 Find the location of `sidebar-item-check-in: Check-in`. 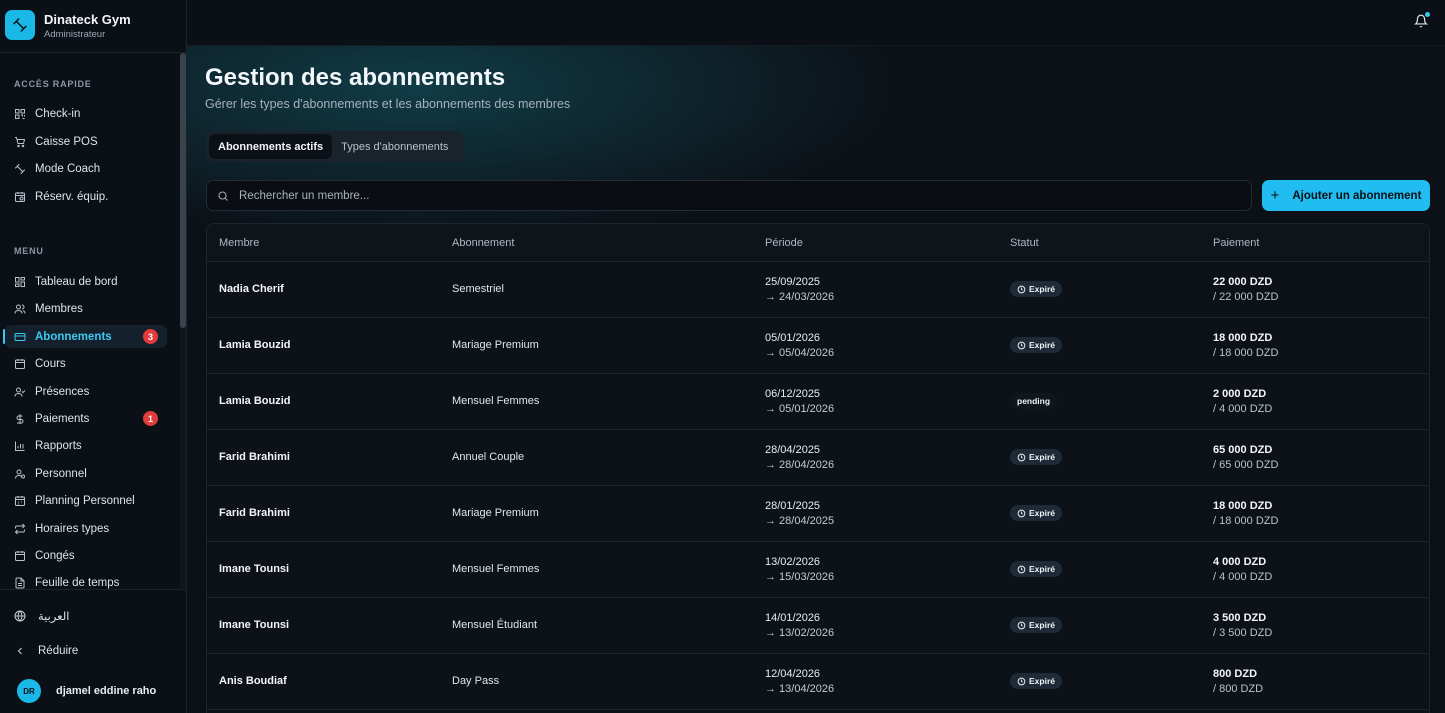

sidebar-item-check-in: Check-in is located at coordinates (86, 113).